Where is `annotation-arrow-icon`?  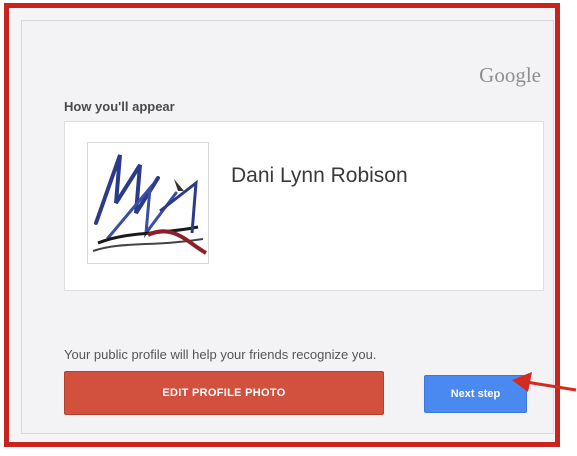
annotation-arrow-icon is located at coordinates (543, 386).